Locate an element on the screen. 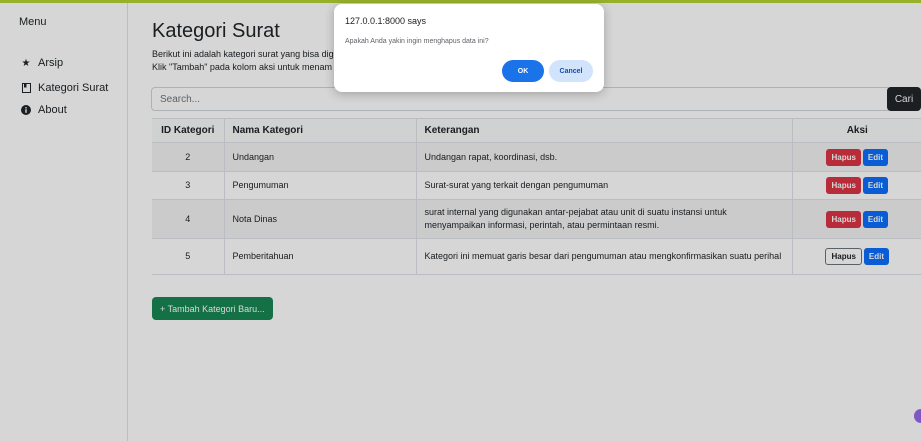 Image resolution: width=921 pixels, height=441 pixels. dialog-title: 127.0.0.1:8000 says is located at coordinates (386, 21).